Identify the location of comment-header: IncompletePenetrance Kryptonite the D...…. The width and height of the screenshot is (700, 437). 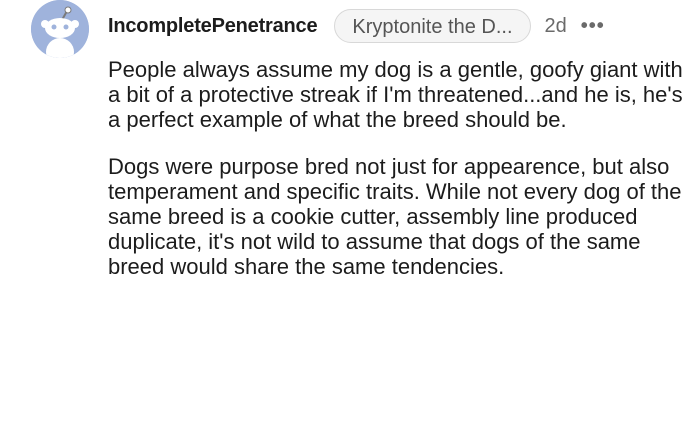
(356, 26).